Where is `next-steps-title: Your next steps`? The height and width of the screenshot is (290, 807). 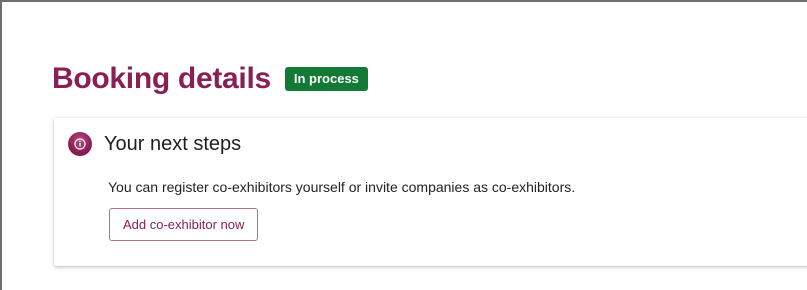
next-steps-title: Your next steps is located at coordinates (173, 144).